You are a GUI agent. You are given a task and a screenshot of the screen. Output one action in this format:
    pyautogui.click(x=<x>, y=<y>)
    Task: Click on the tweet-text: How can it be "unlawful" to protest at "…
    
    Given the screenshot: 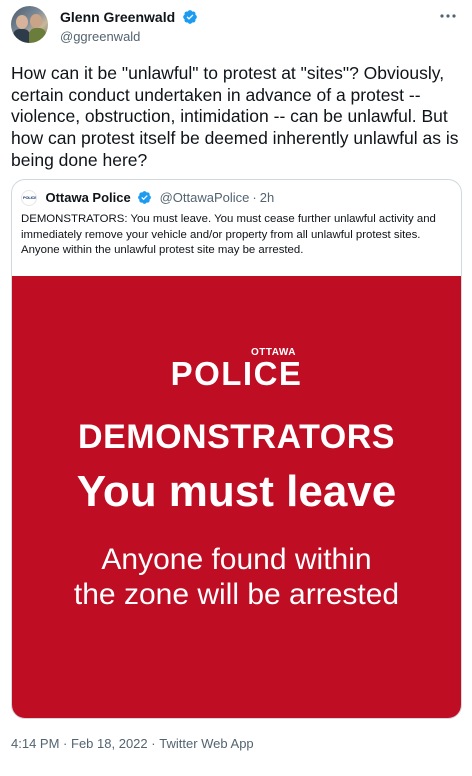 What is the action you would take?
    pyautogui.click(x=235, y=116)
    